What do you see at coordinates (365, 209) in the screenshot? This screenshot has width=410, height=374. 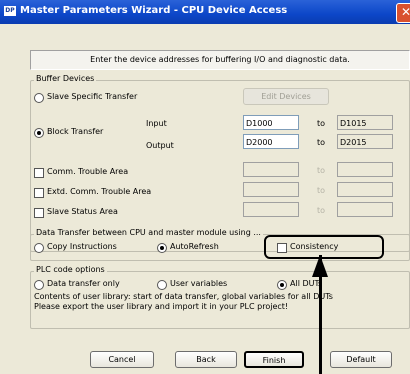 I see `slave-status-to-field` at bounding box center [365, 209].